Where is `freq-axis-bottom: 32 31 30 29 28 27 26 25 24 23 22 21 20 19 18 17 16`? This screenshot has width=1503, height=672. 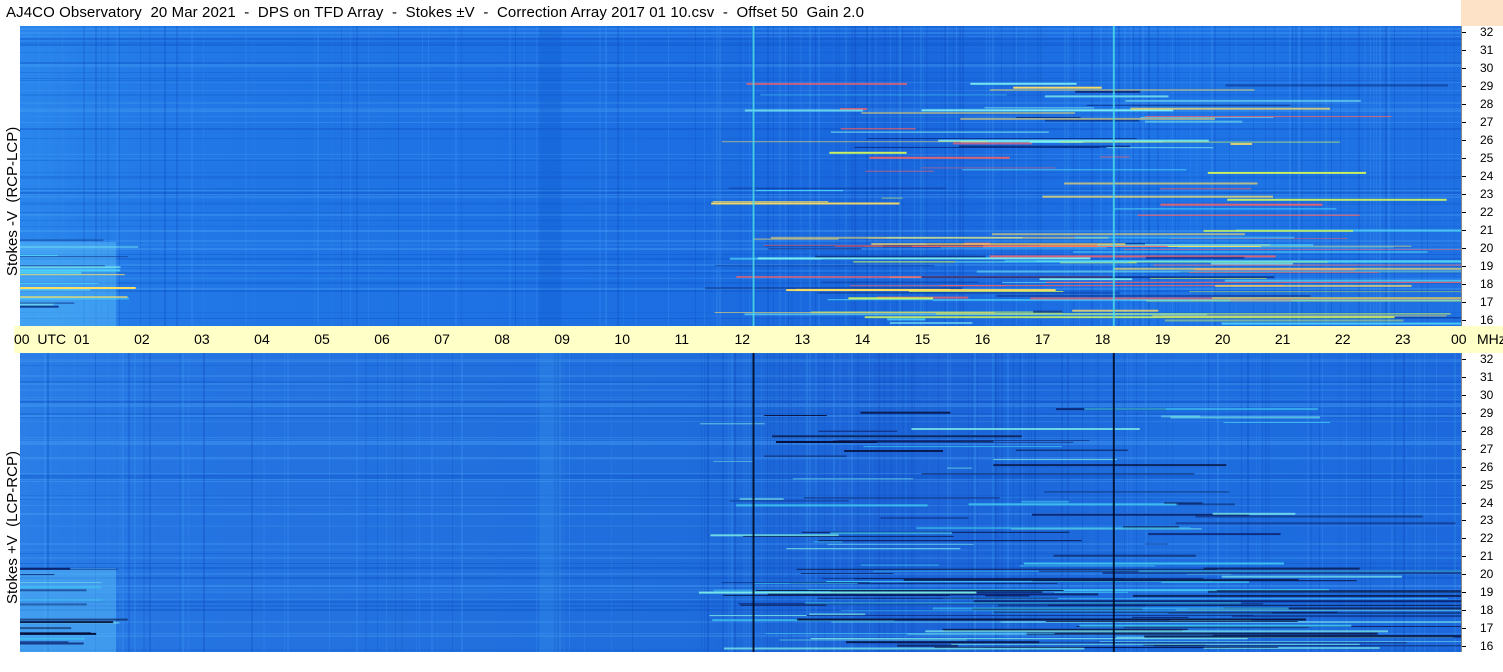
freq-axis-bottom: 32 31 30 29 28 27 26 25 24 23 22 21 20 19 18 17 16 is located at coordinates (1482, 502).